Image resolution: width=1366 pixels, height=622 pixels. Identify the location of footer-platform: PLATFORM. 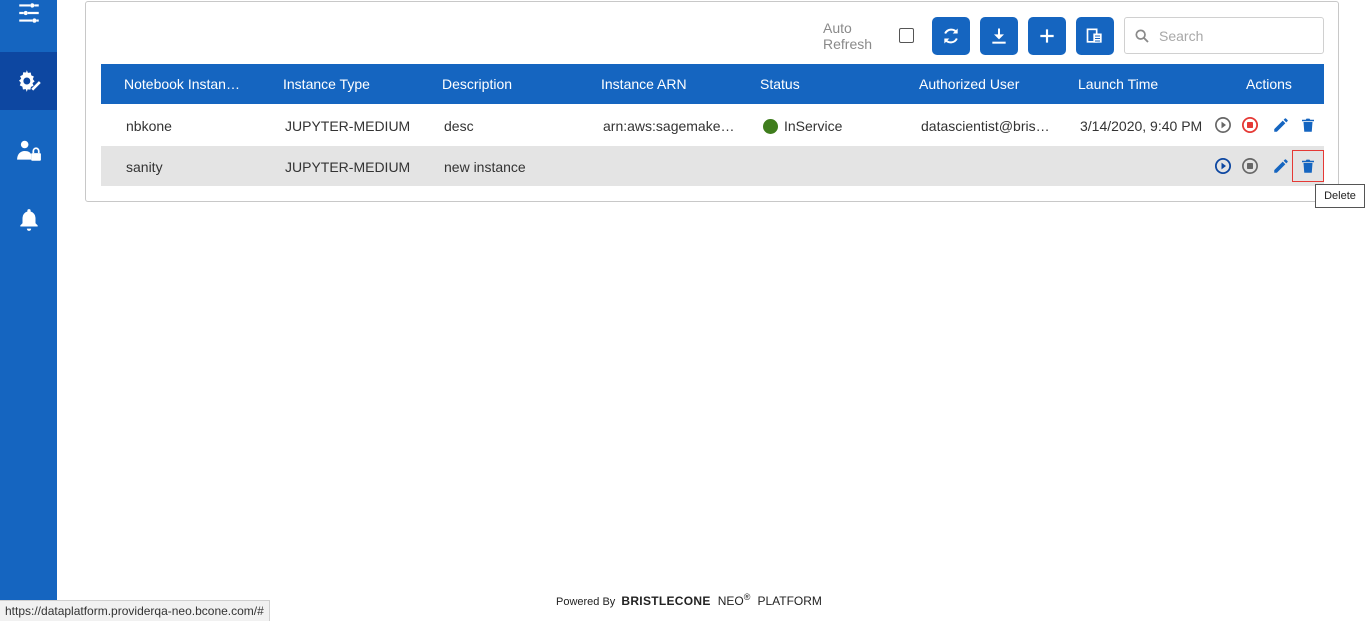
(789, 601).